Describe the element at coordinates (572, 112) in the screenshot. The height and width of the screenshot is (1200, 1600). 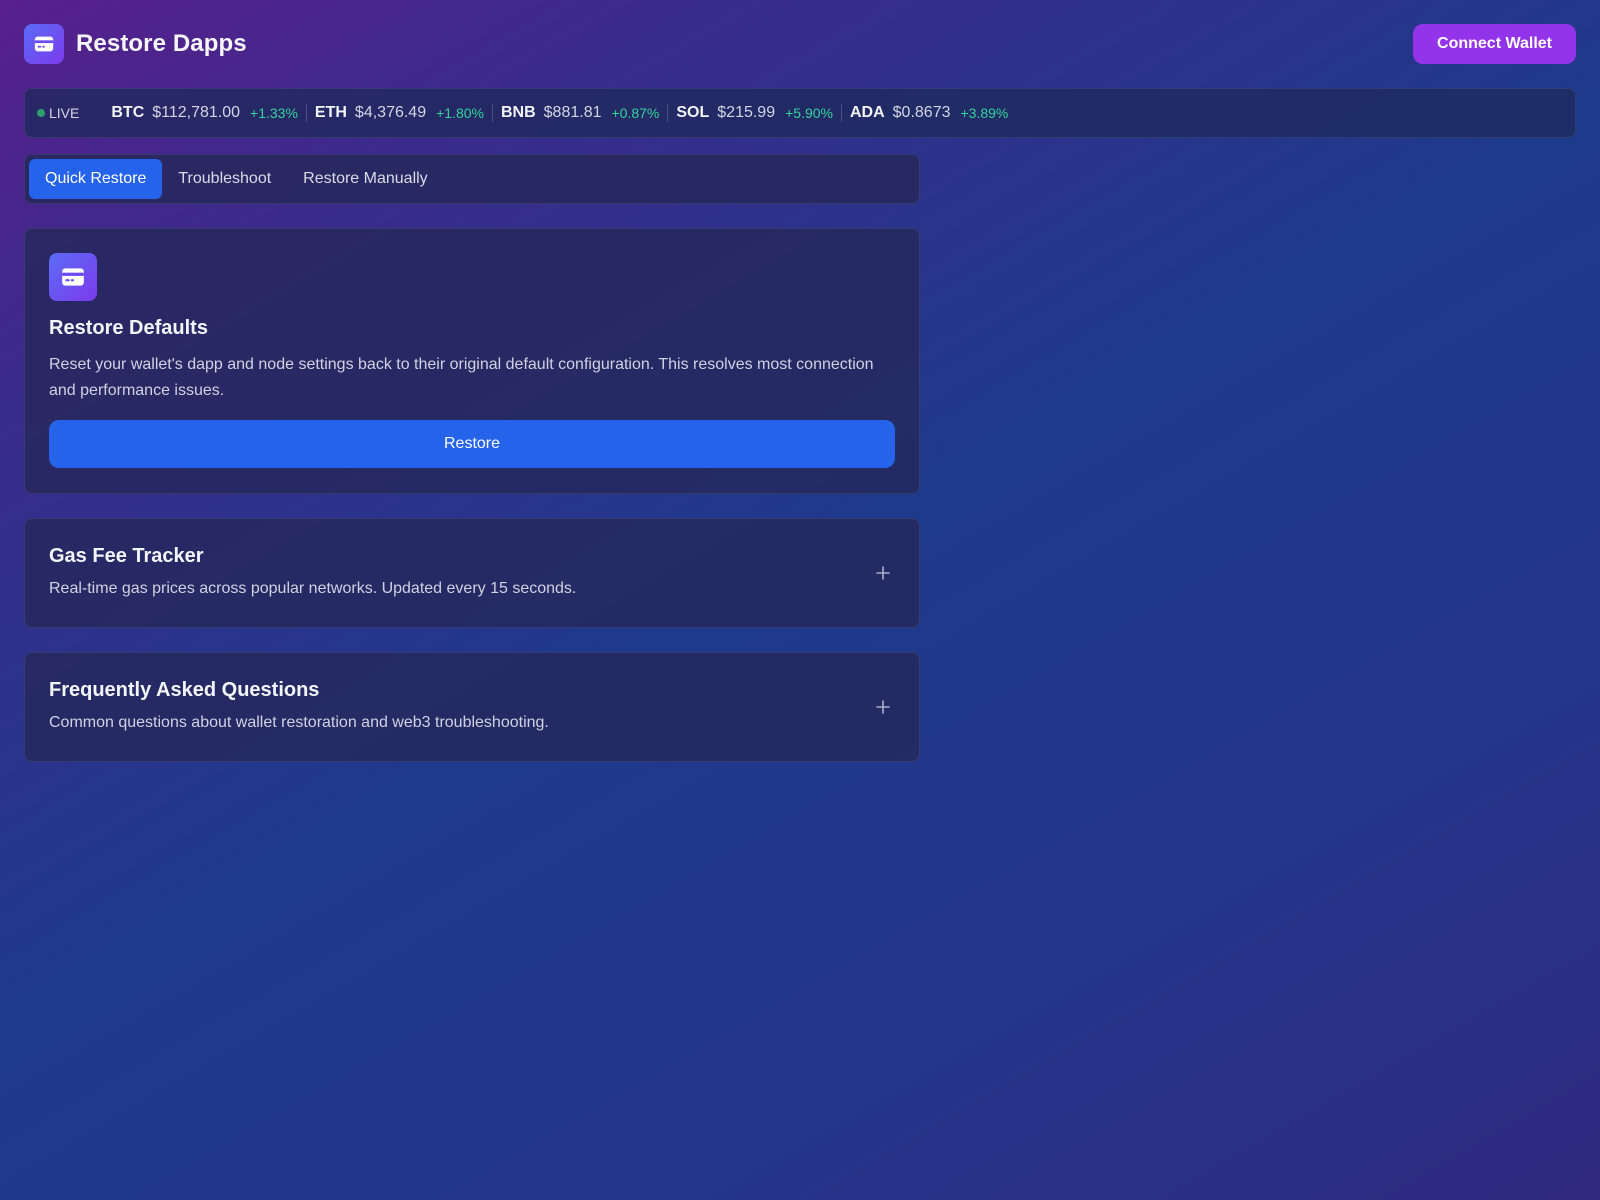
I see `coin-price: $881.81` at that location.